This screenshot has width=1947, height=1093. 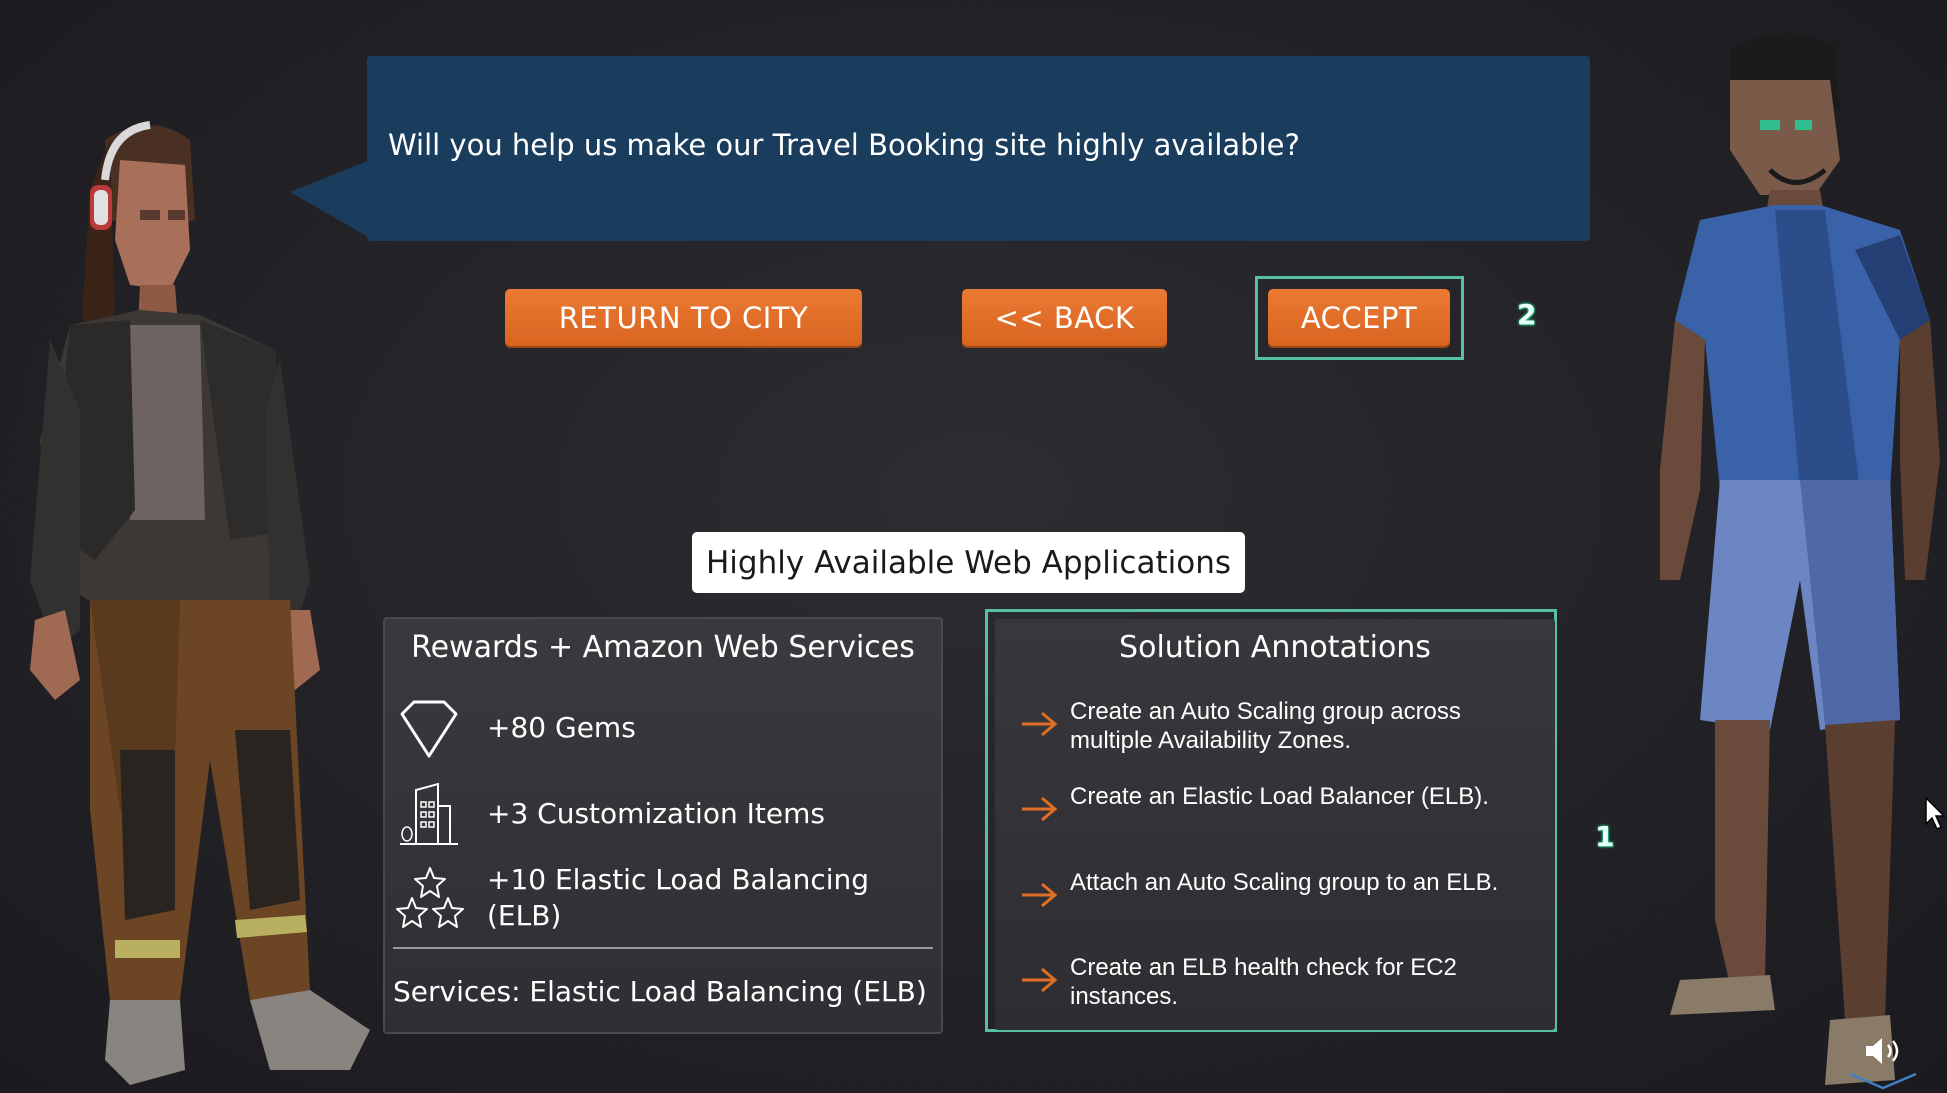 I want to click on solution-item: Attach an Auto Scaling group to an ELB., so click(x=1280, y=898).